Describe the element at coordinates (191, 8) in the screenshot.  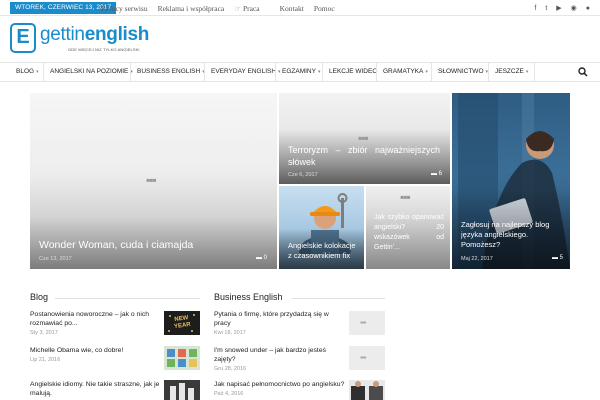
I see `top-link-ads: Reklama i współpraca` at that location.